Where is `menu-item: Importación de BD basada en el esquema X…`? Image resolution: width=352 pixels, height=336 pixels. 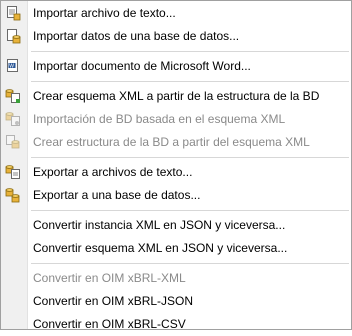
menu-item: Importación de BD basada en el esquema X… is located at coordinates (176, 119).